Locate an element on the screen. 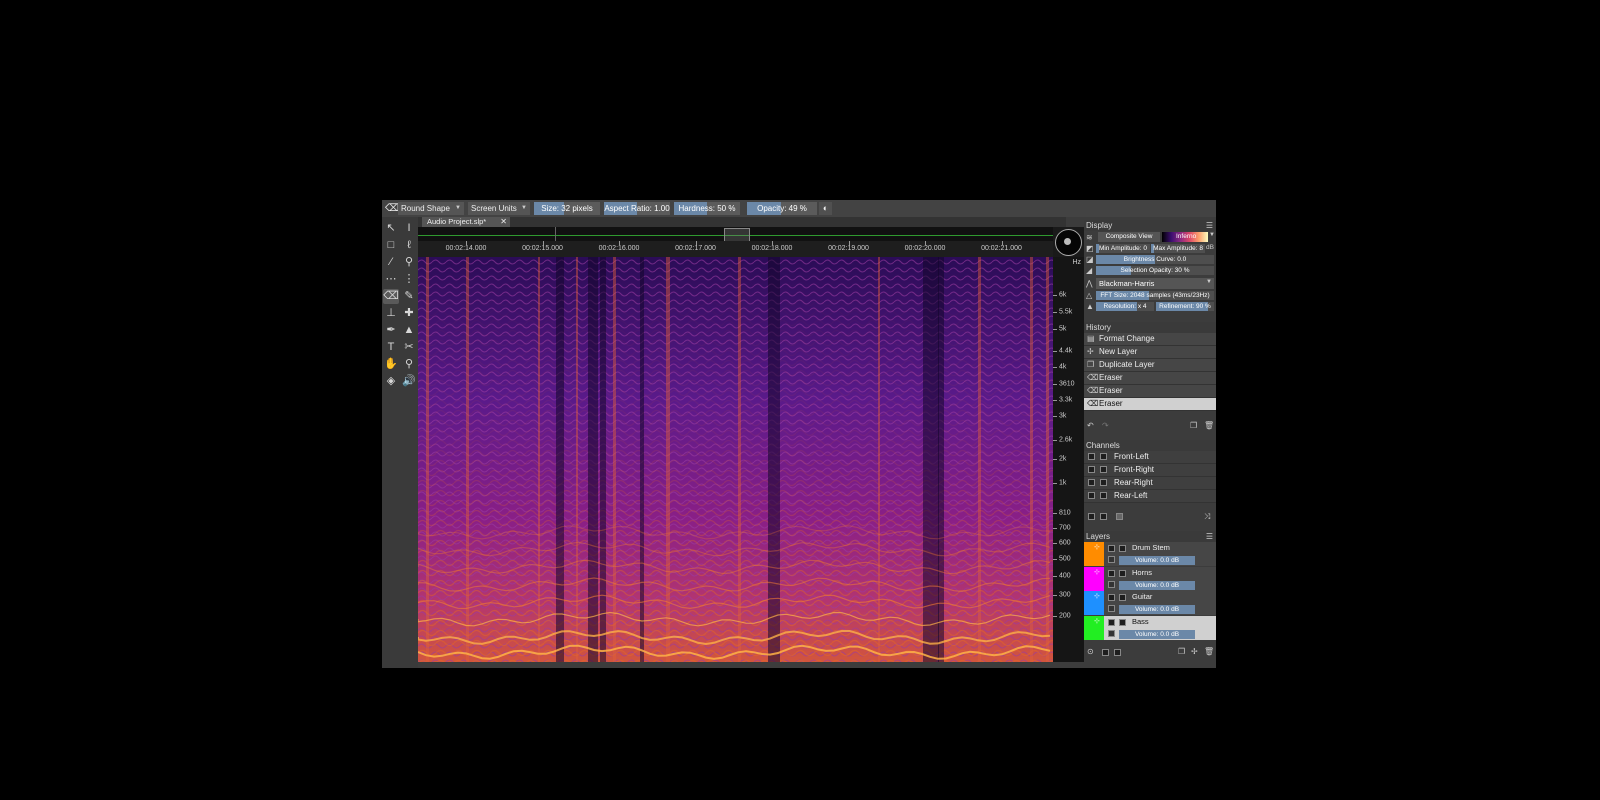  channel-row: Rear-Right is located at coordinates (1150, 483).